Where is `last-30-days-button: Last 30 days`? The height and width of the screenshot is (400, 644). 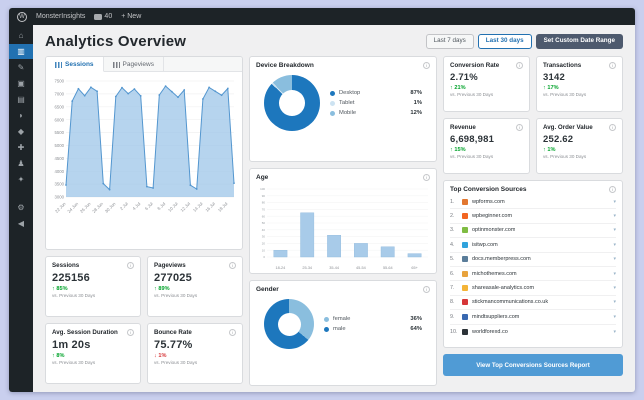
last-30-days-button: Last 30 days is located at coordinates (504, 41).